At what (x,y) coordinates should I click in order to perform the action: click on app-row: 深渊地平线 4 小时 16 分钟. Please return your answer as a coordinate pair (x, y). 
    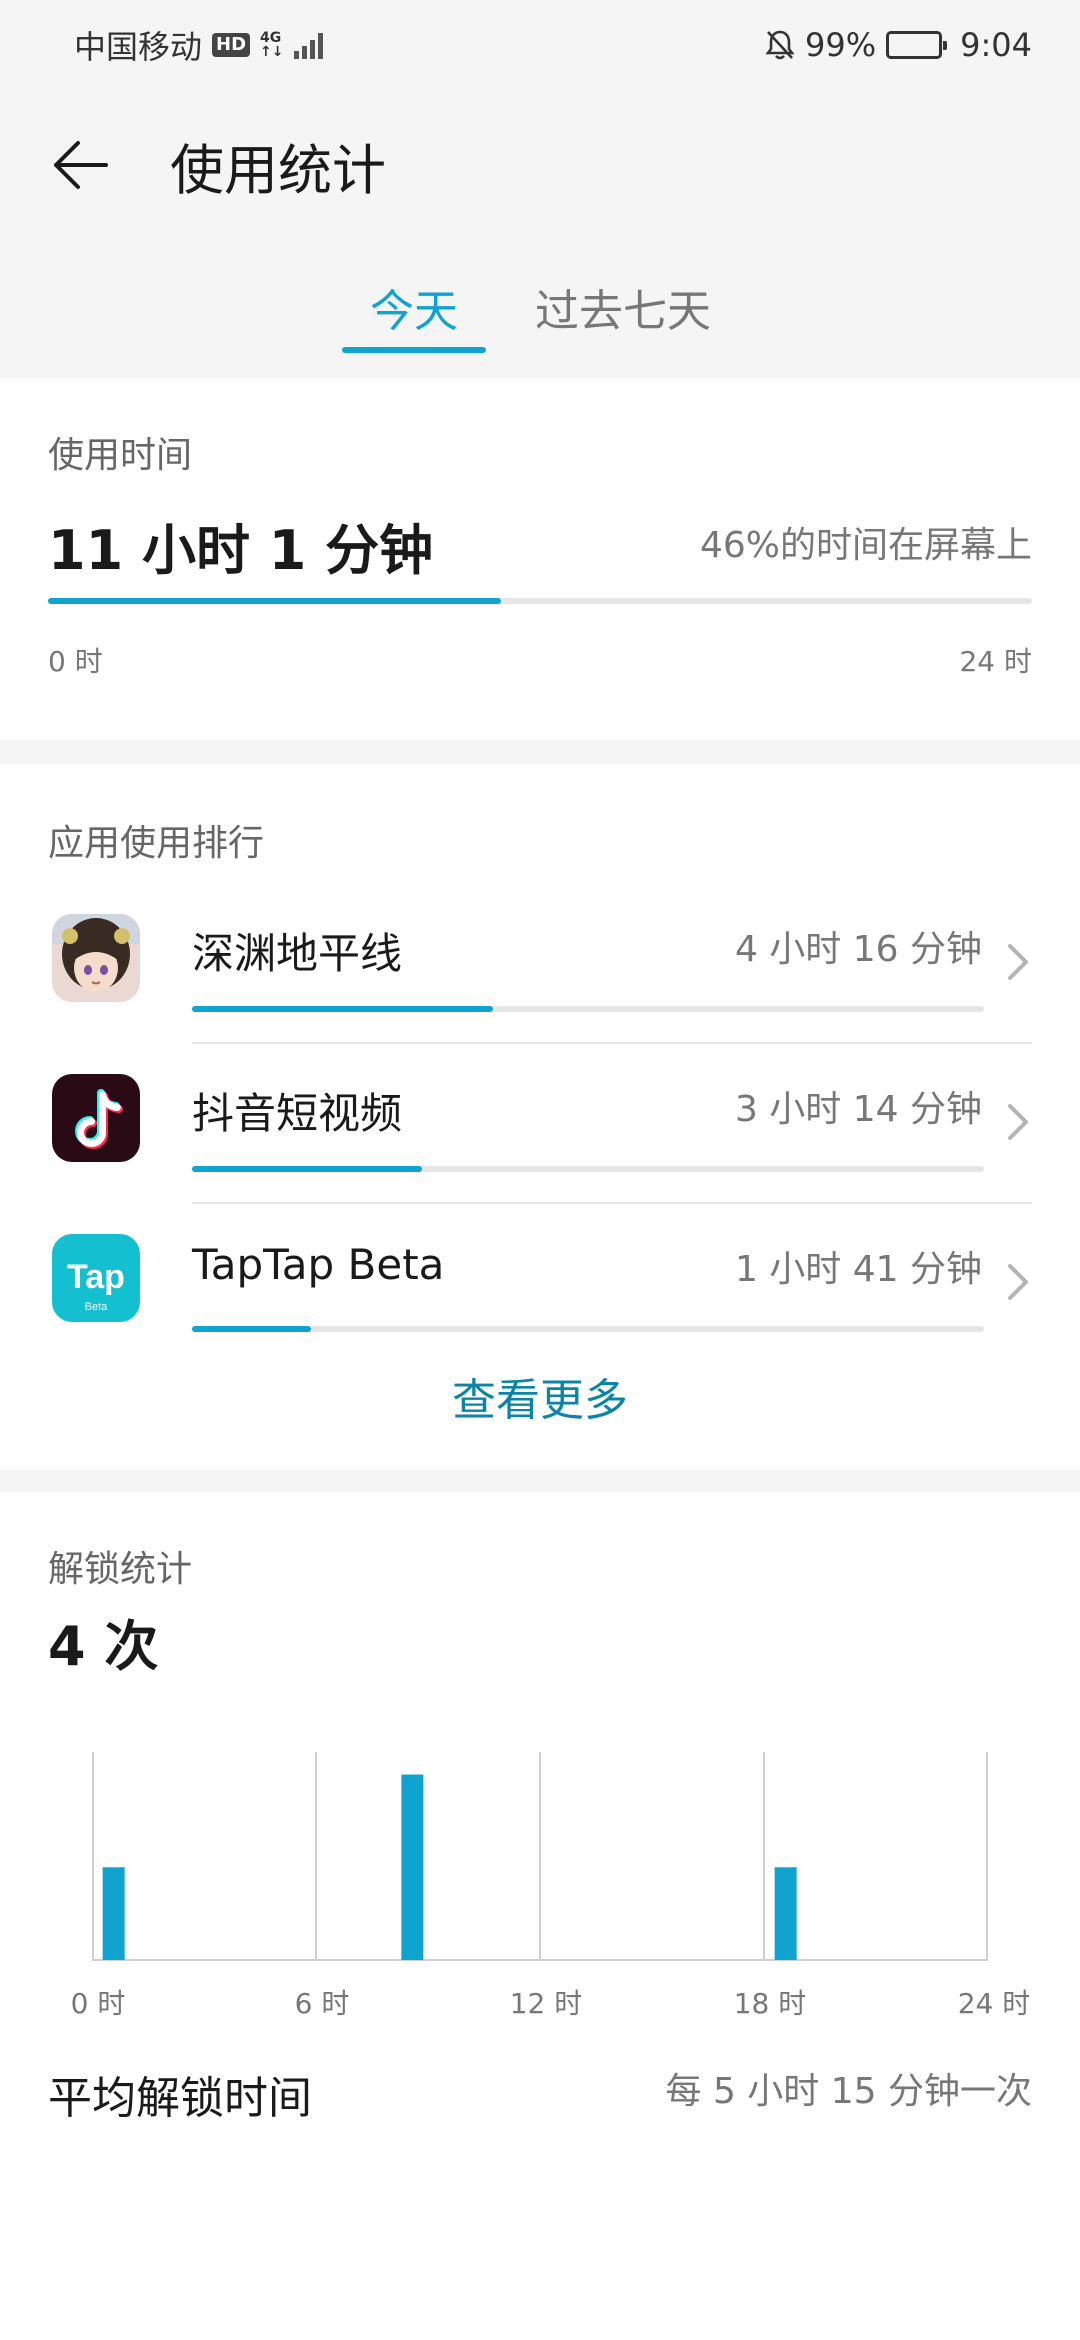
    Looking at the image, I should click on (540, 964).